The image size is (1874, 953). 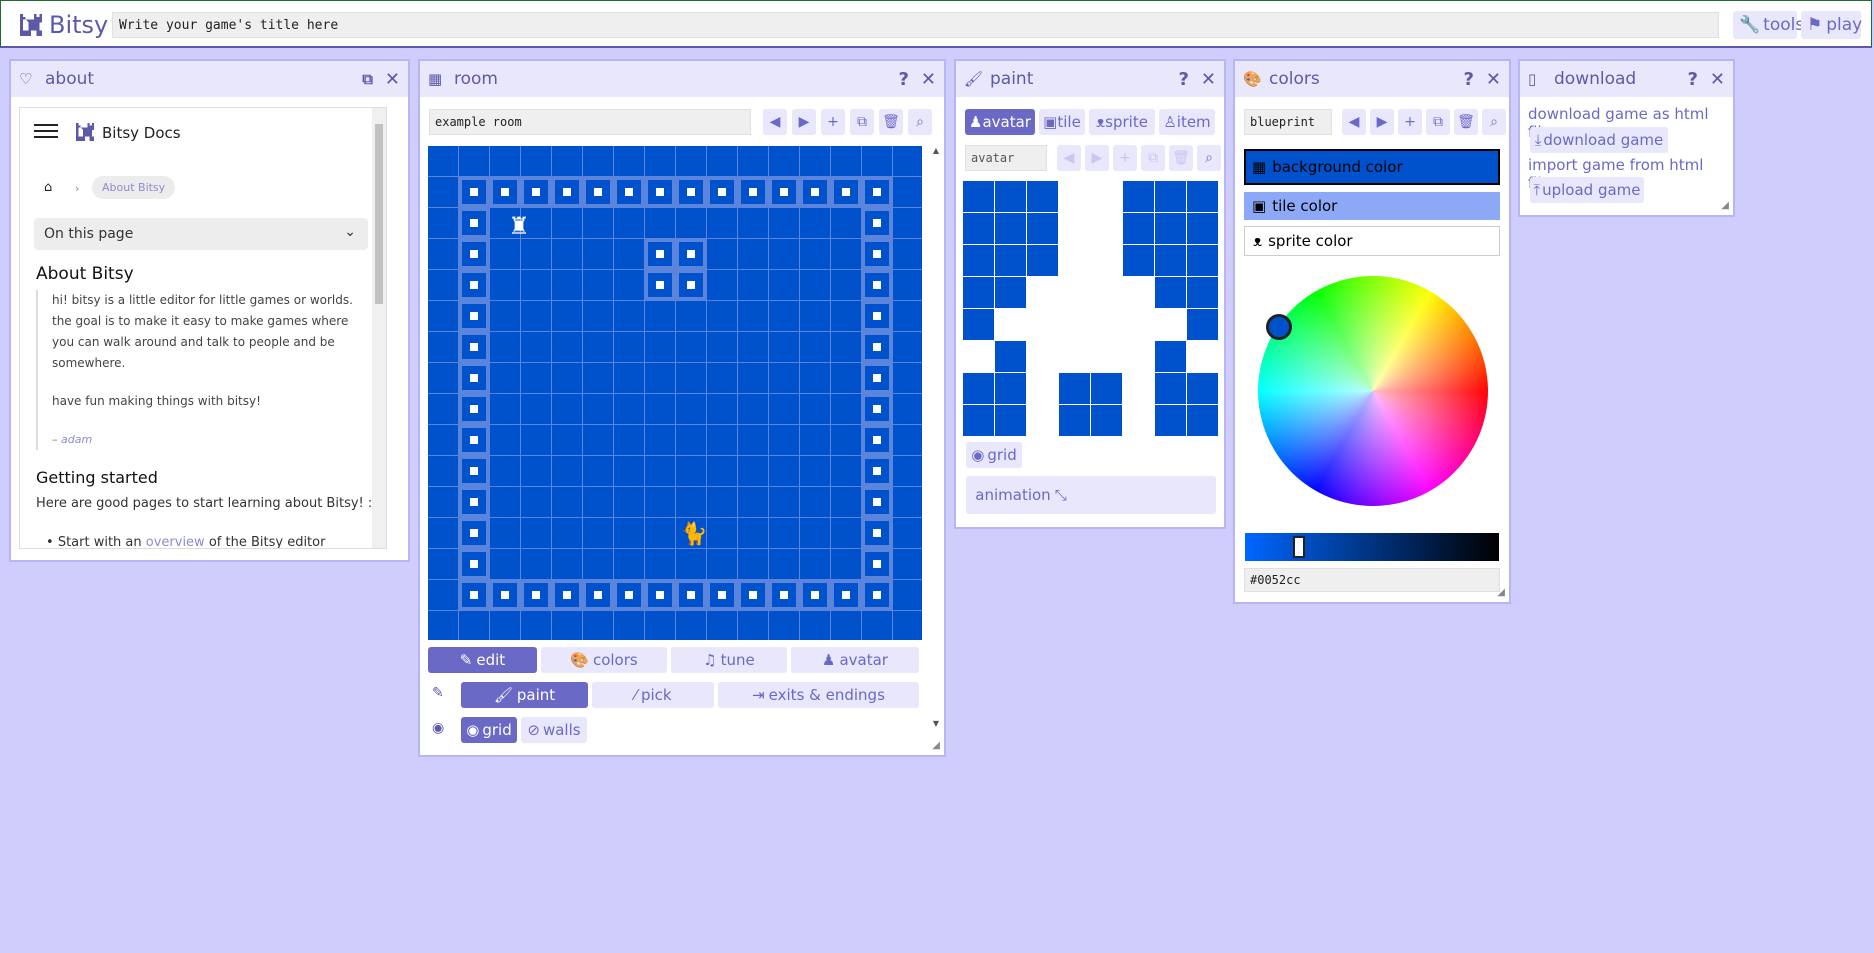 What do you see at coordinates (1382, 122) in the screenshot?
I see `next-palette-icon: ▶` at bounding box center [1382, 122].